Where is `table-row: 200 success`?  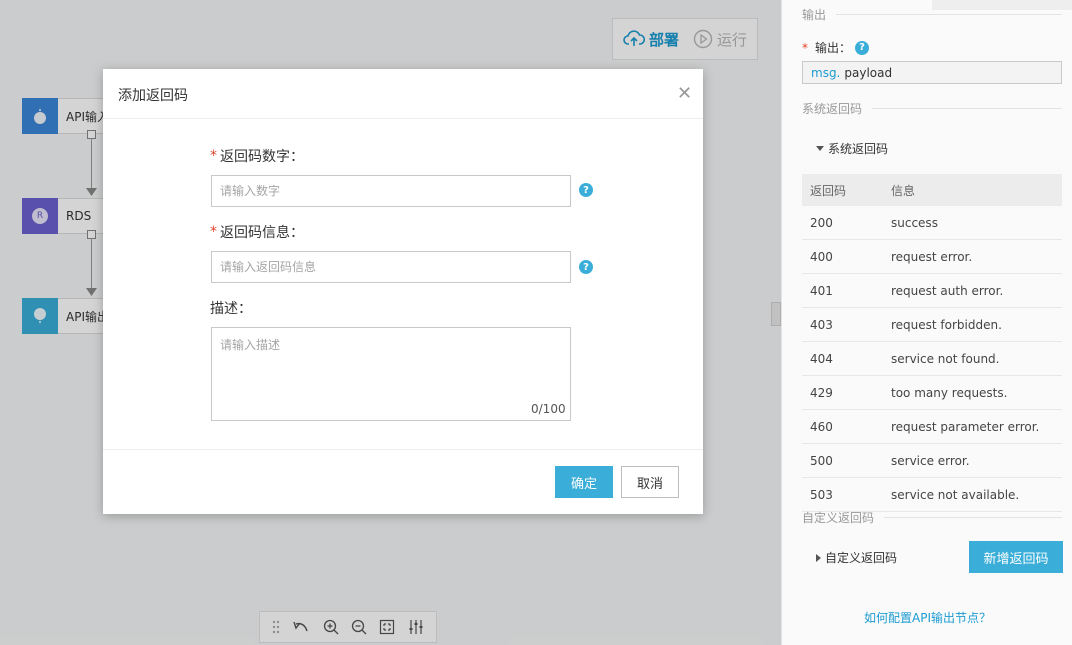
table-row: 200 success is located at coordinates (932, 223).